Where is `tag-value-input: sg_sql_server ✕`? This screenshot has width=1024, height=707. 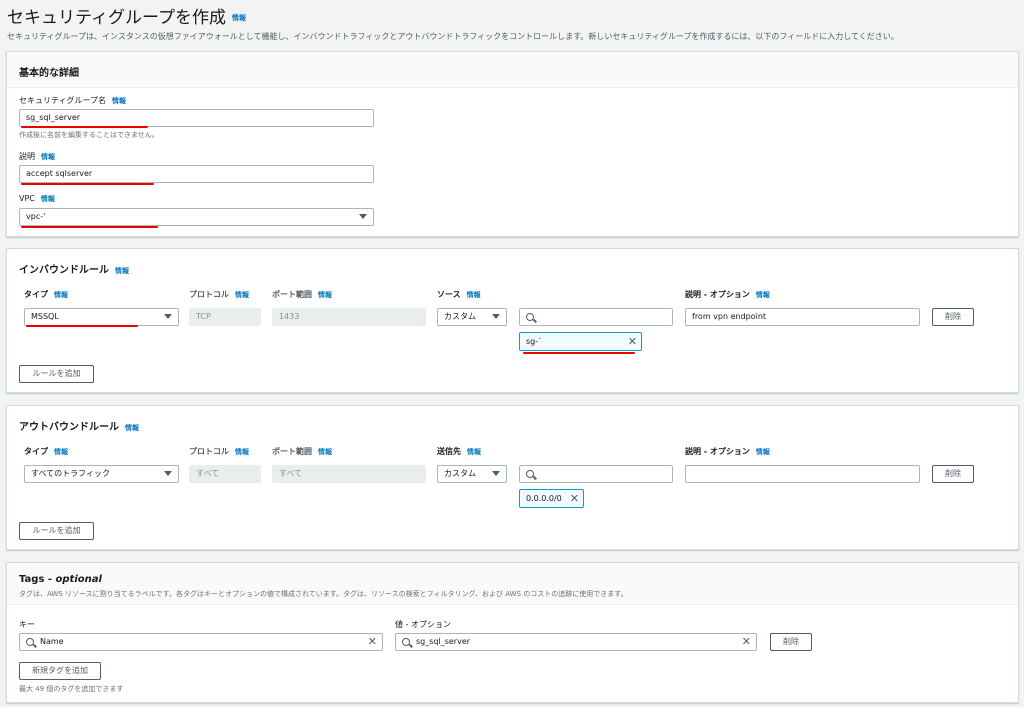
tag-value-input: sg_sql_server ✕ is located at coordinates (576, 642).